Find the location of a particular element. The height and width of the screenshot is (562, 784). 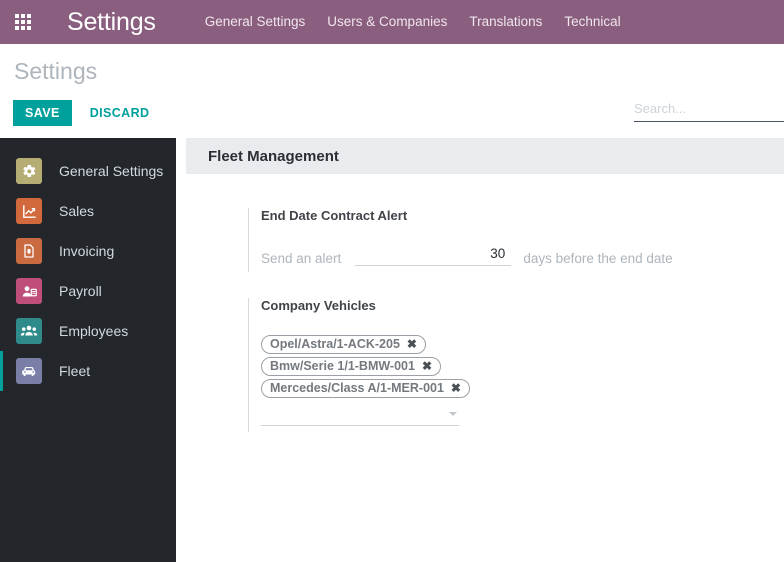

chart-line-up-icon is located at coordinates (29, 211).